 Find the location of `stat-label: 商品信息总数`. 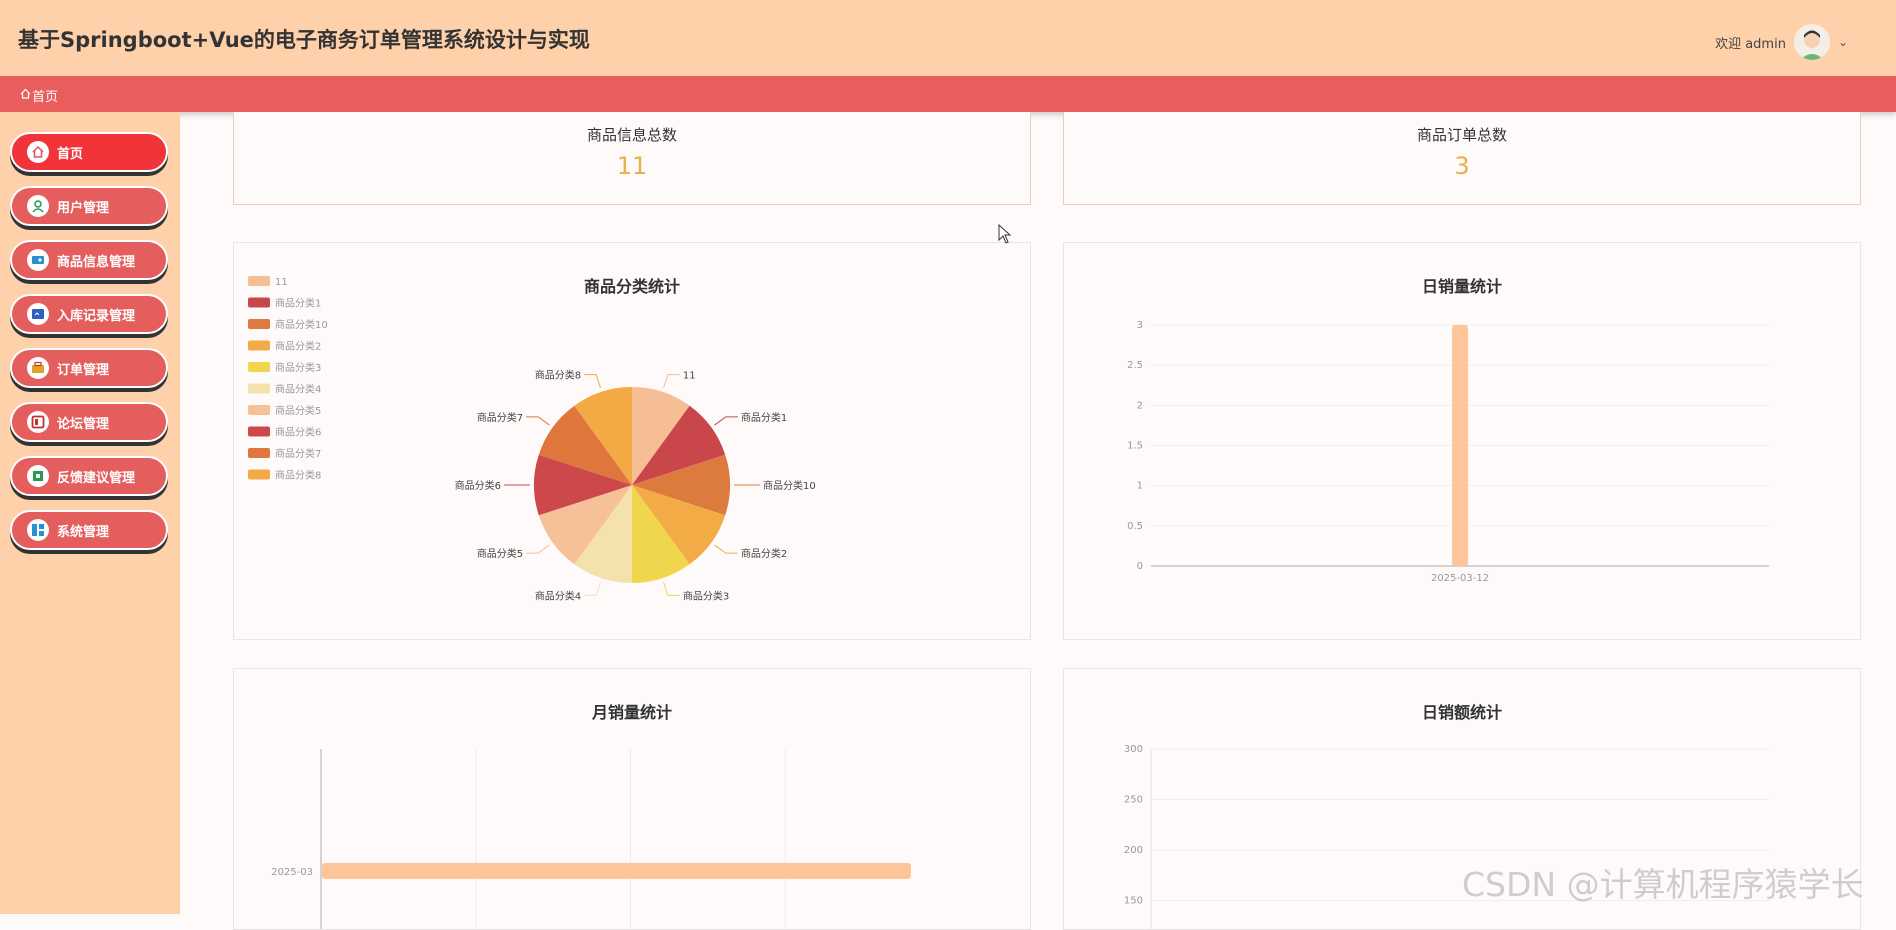

stat-label: 商品信息总数 is located at coordinates (631, 135).